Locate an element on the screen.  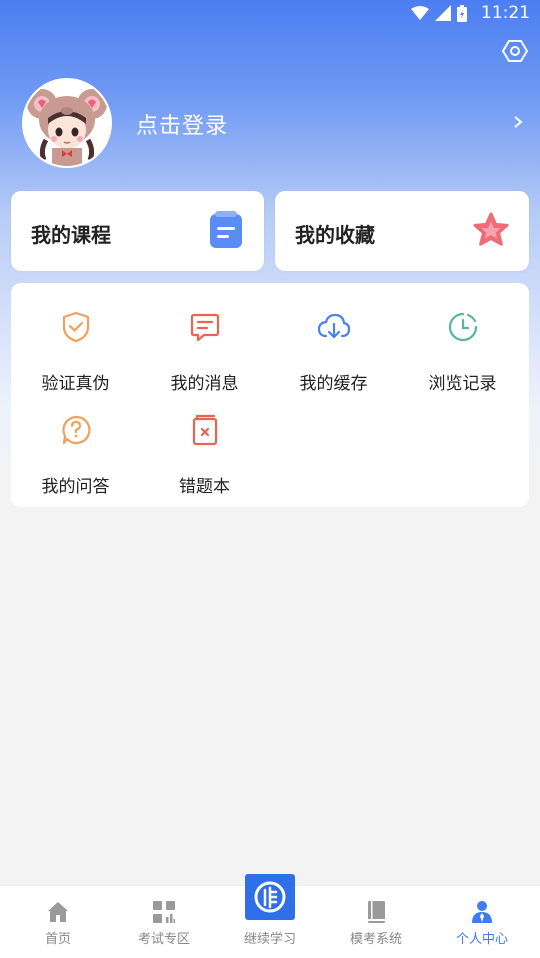
wifi-icon is located at coordinates (420, 13).